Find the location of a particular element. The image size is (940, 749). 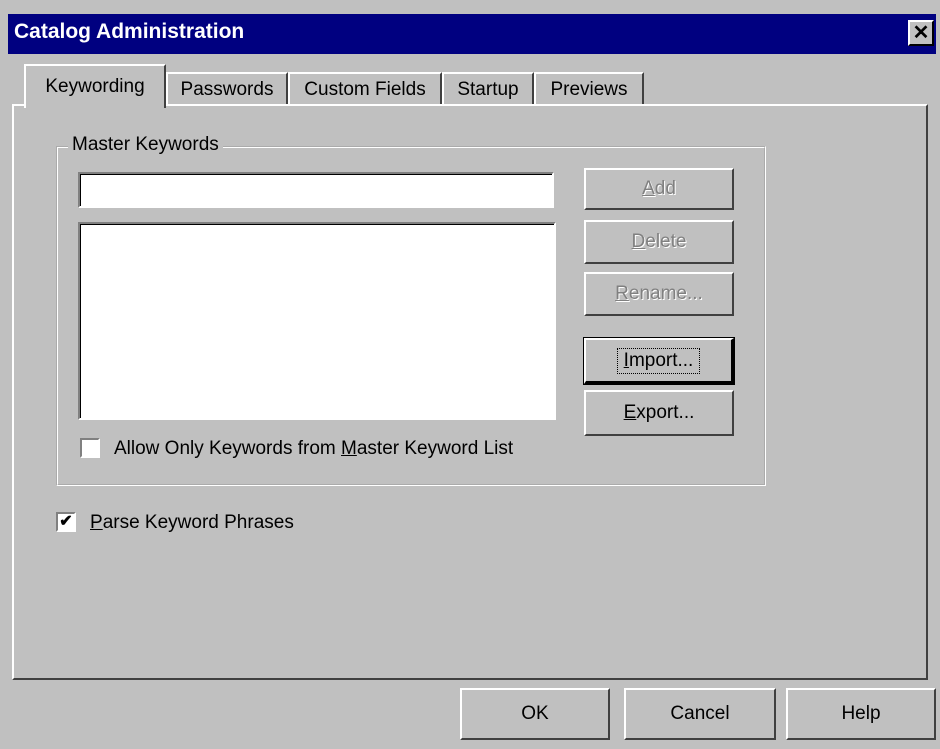

parse-keyword-phrases-label: Parse Keyword Phrases is located at coordinates (192, 523).